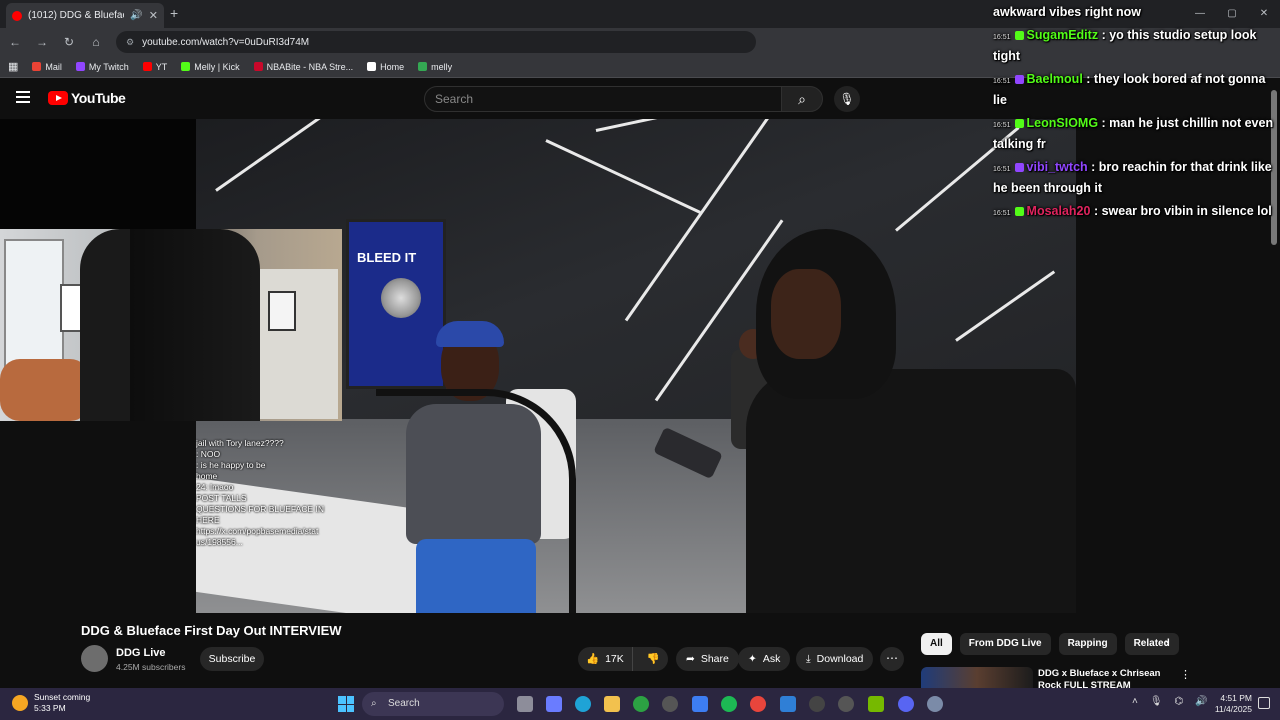  Describe the element at coordinates (208, 454) in the screenshot. I see `chat-line: : NOO` at that location.